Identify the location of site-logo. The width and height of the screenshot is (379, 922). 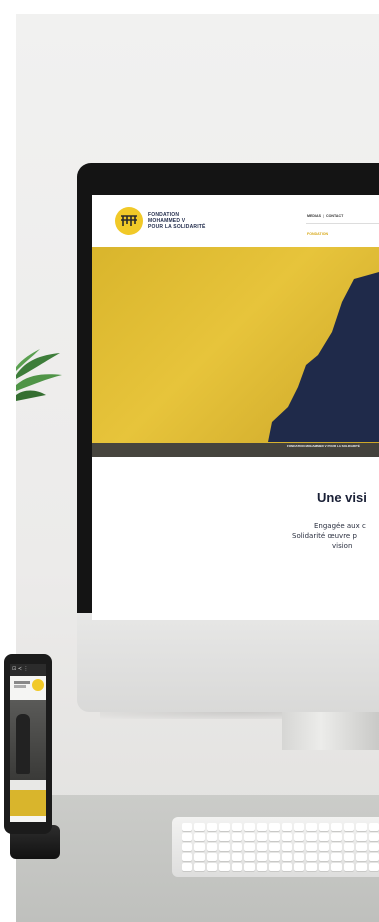
(129, 221).